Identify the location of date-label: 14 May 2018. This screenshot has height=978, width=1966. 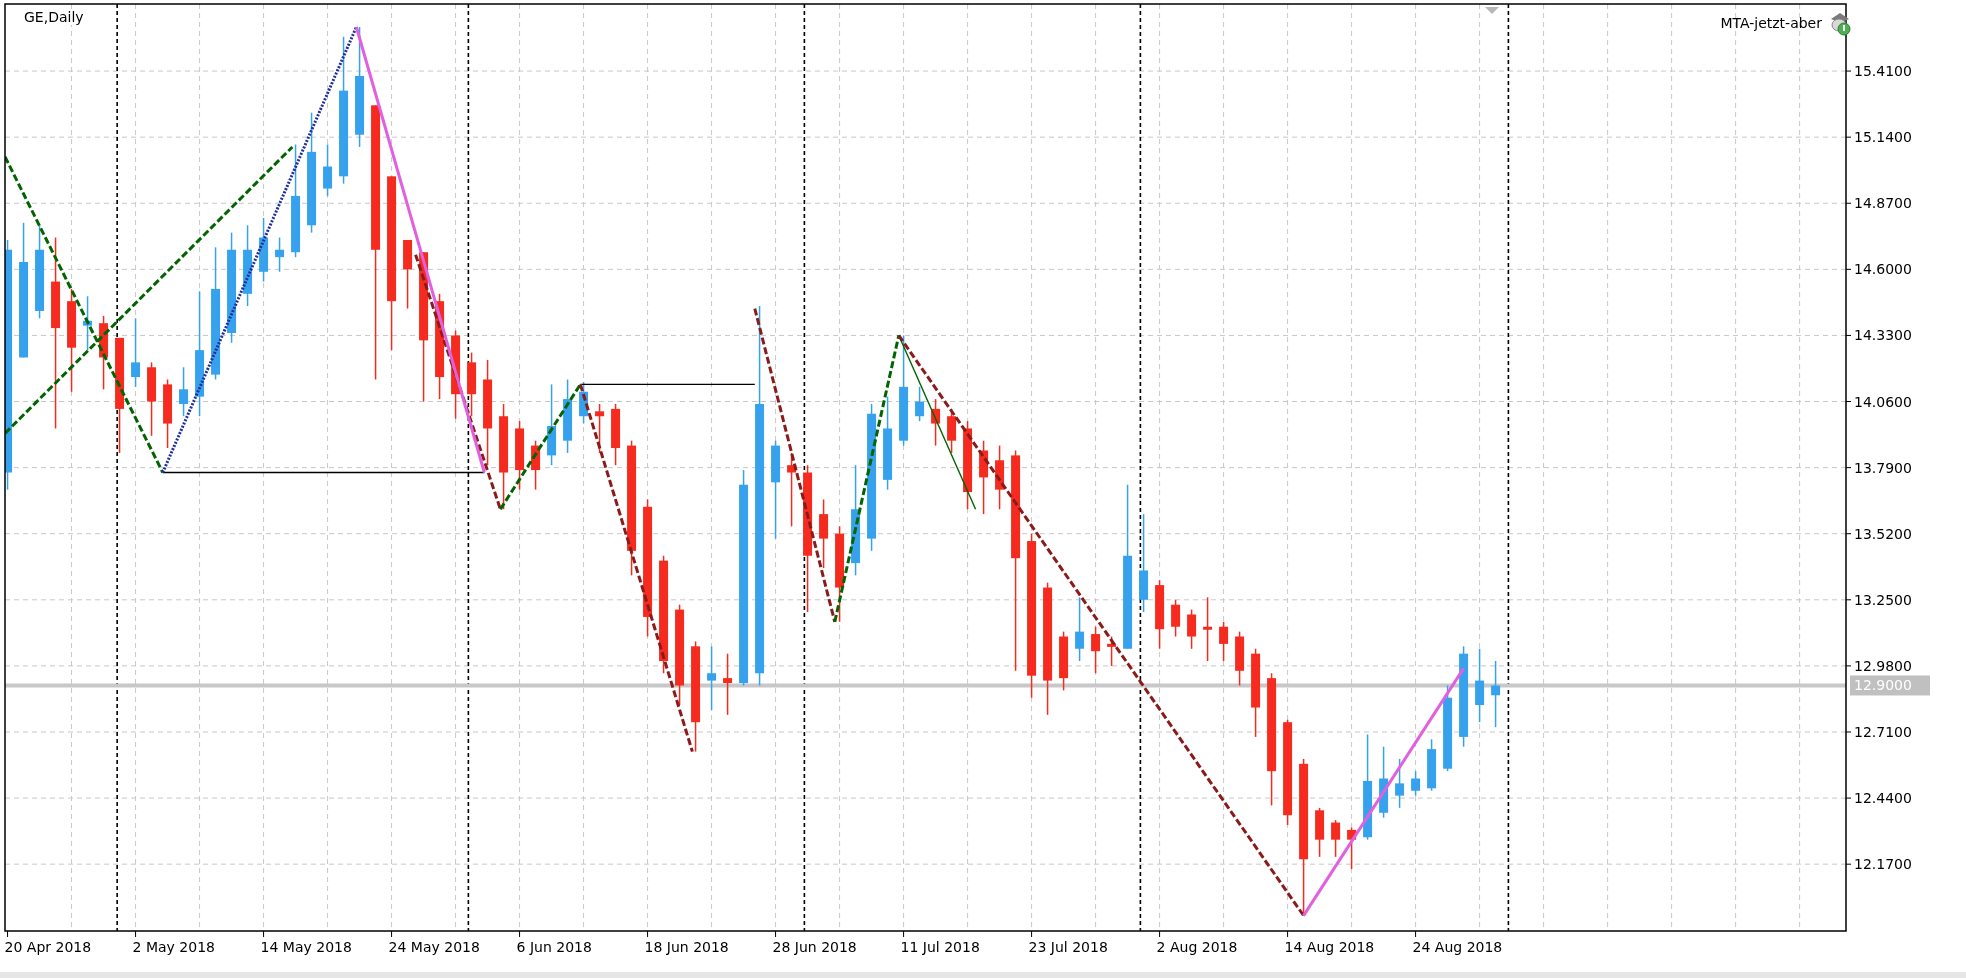
(306, 947).